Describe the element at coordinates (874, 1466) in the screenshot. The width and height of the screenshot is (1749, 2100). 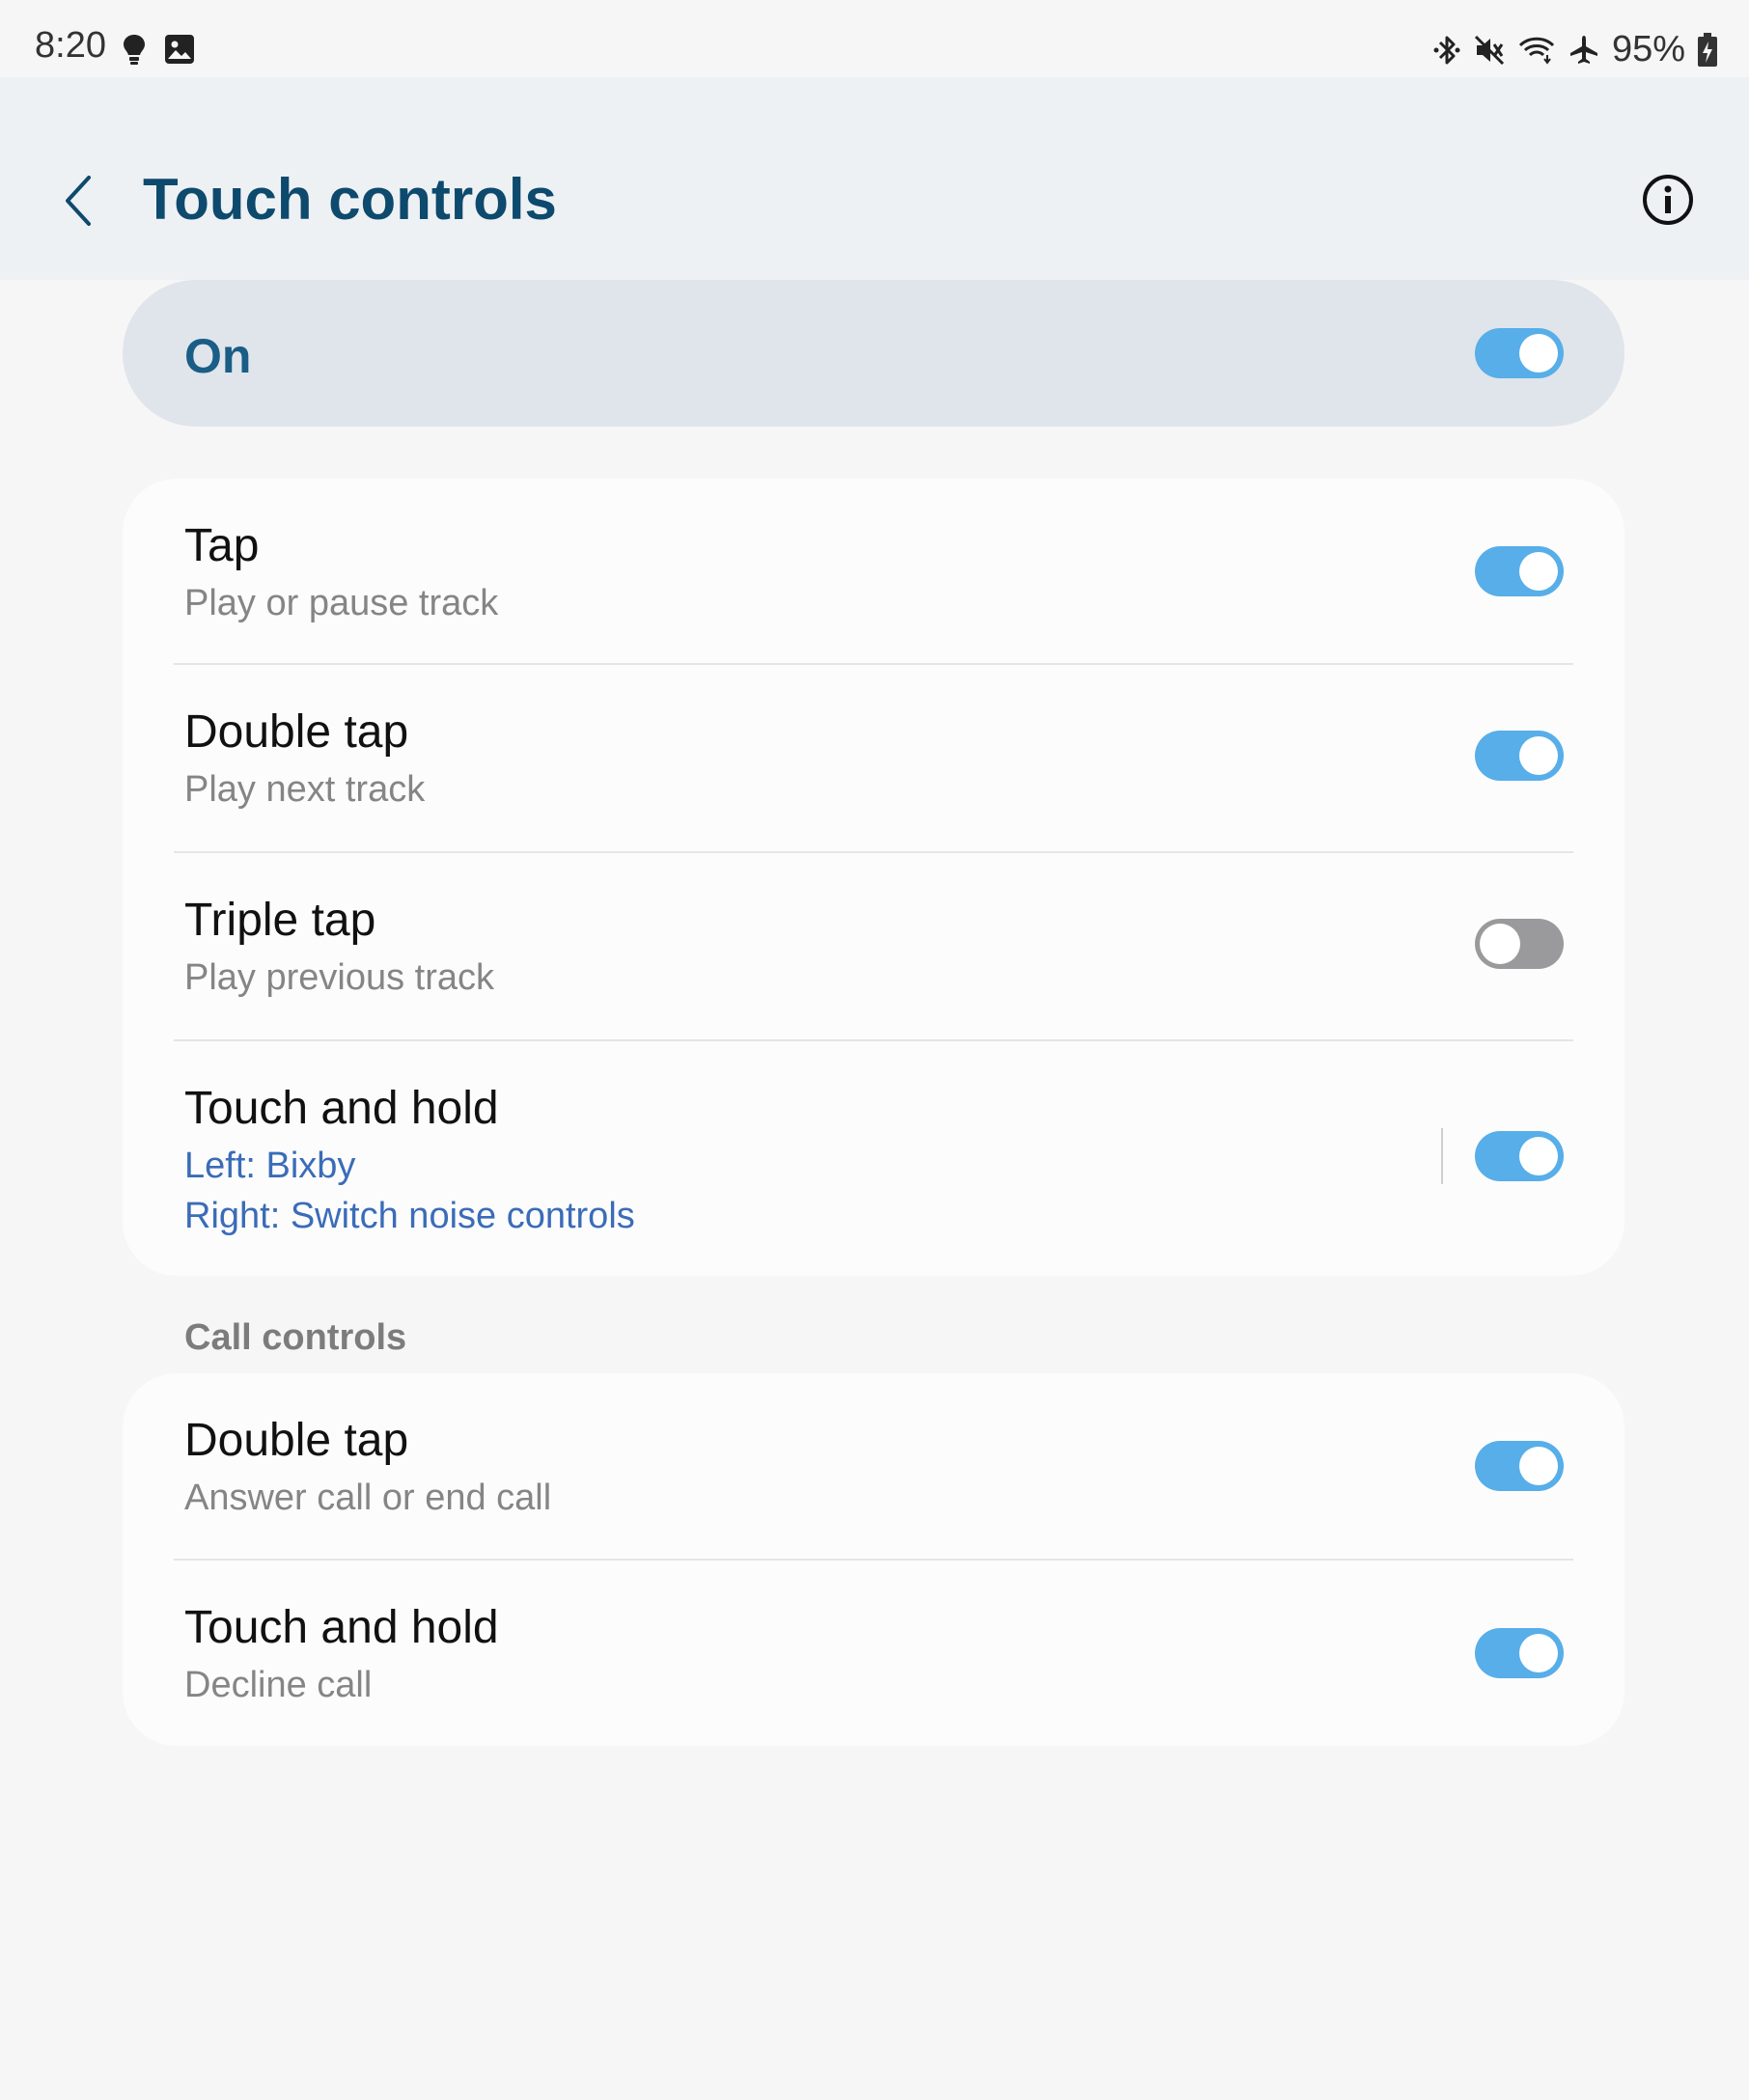
I see `setting-row-call-double-tap: Double tap Answer call or end call` at that location.